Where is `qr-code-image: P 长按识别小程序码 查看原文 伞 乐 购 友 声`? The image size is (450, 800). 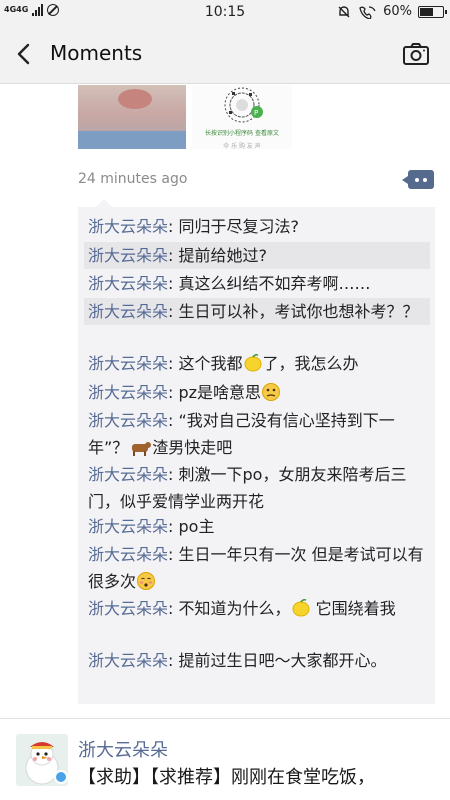
qr-code-image: P 长按识别小程序码 查看原文 伞 乐 购 友 声 is located at coordinates (242, 117).